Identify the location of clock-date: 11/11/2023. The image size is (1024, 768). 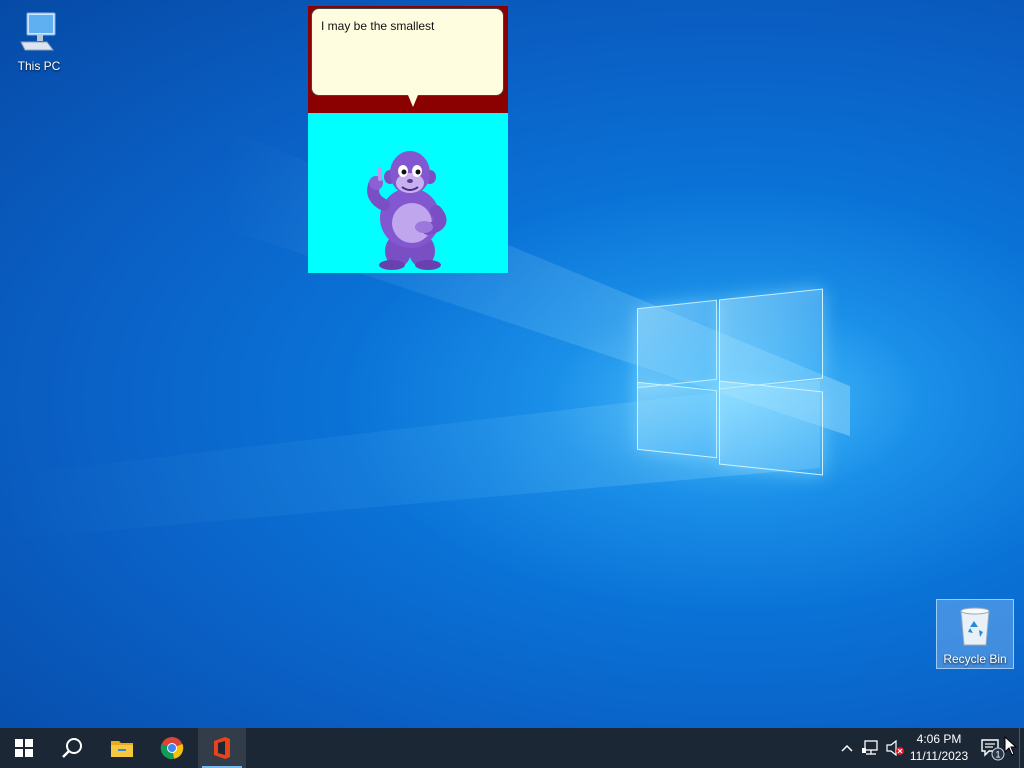
(939, 756).